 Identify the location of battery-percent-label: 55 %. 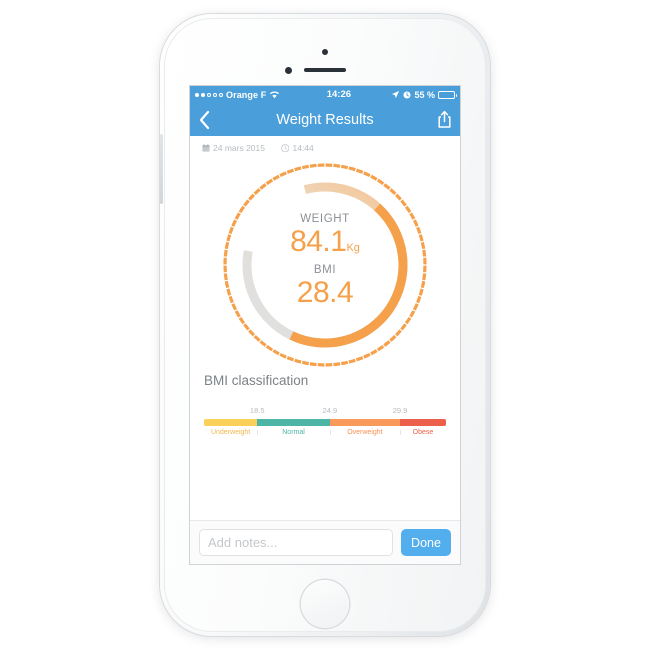
(424, 94).